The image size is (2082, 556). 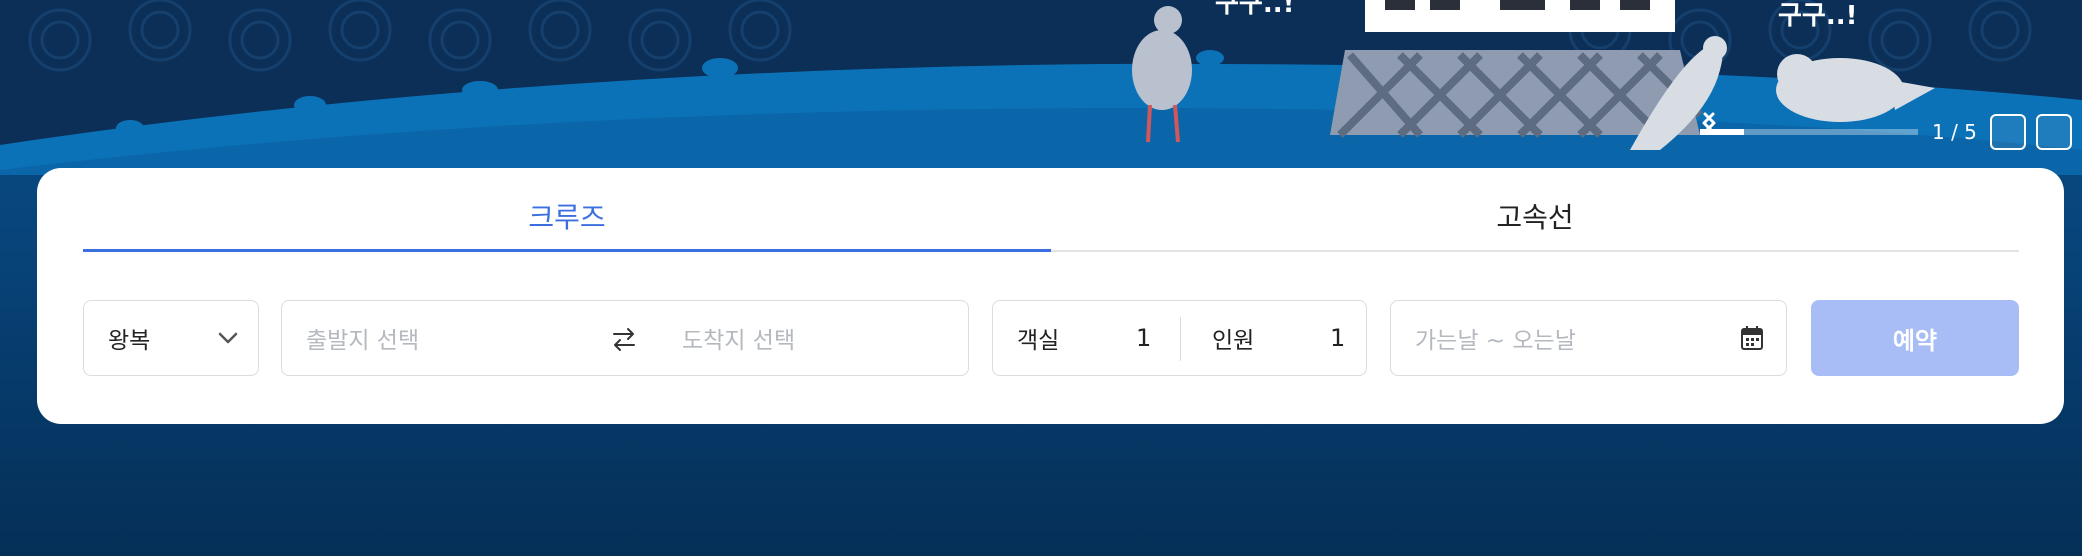 What do you see at coordinates (171, 338) in the screenshot?
I see `trip-type-select: 왕복` at bounding box center [171, 338].